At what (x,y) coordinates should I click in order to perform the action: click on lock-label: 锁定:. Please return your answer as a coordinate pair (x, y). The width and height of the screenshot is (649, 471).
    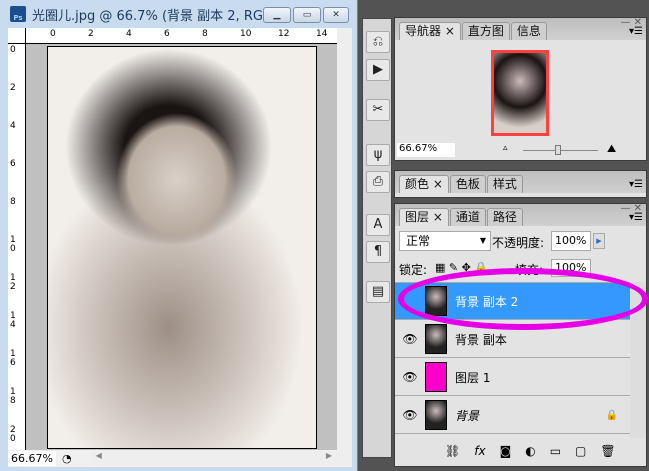
    Looking at the image, I should click on (413, 270).